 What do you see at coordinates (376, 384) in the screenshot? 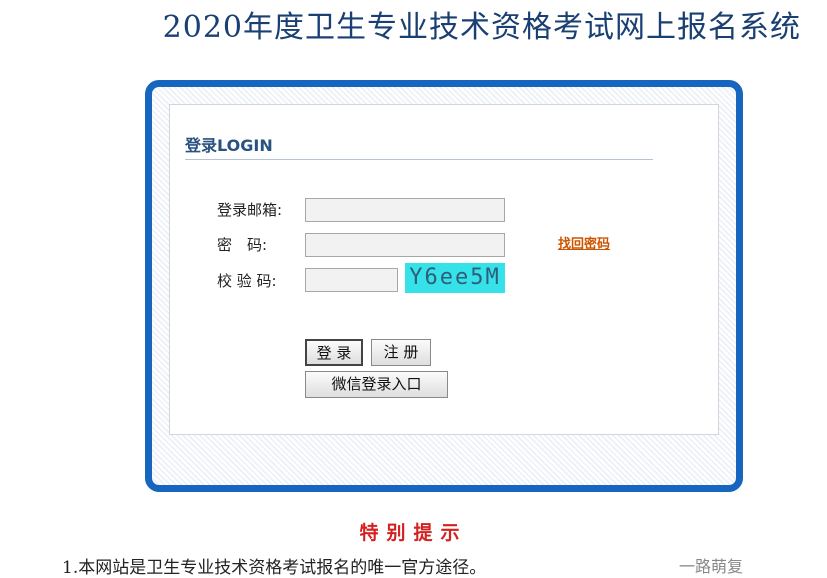
I see `wechat-login-button: 微信登录入口` at bounding box center [376, 384].